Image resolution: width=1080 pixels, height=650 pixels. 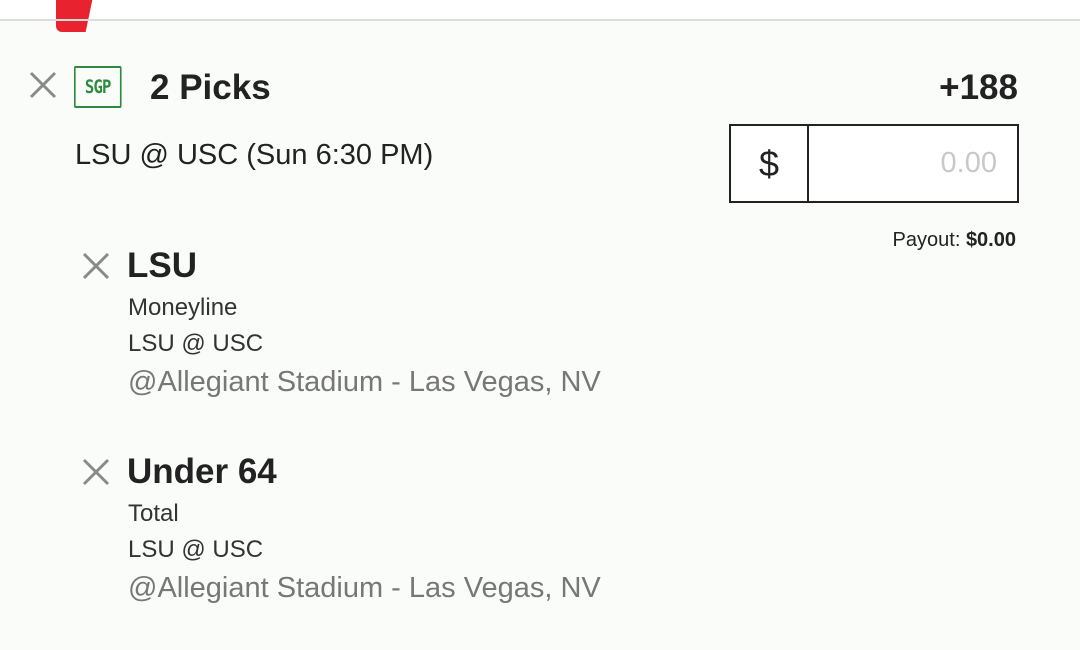 What do you see at coordinates (183, 307) in the screenshot?
I see `leg-market: Moneyline` at bounding box center [183, 307].